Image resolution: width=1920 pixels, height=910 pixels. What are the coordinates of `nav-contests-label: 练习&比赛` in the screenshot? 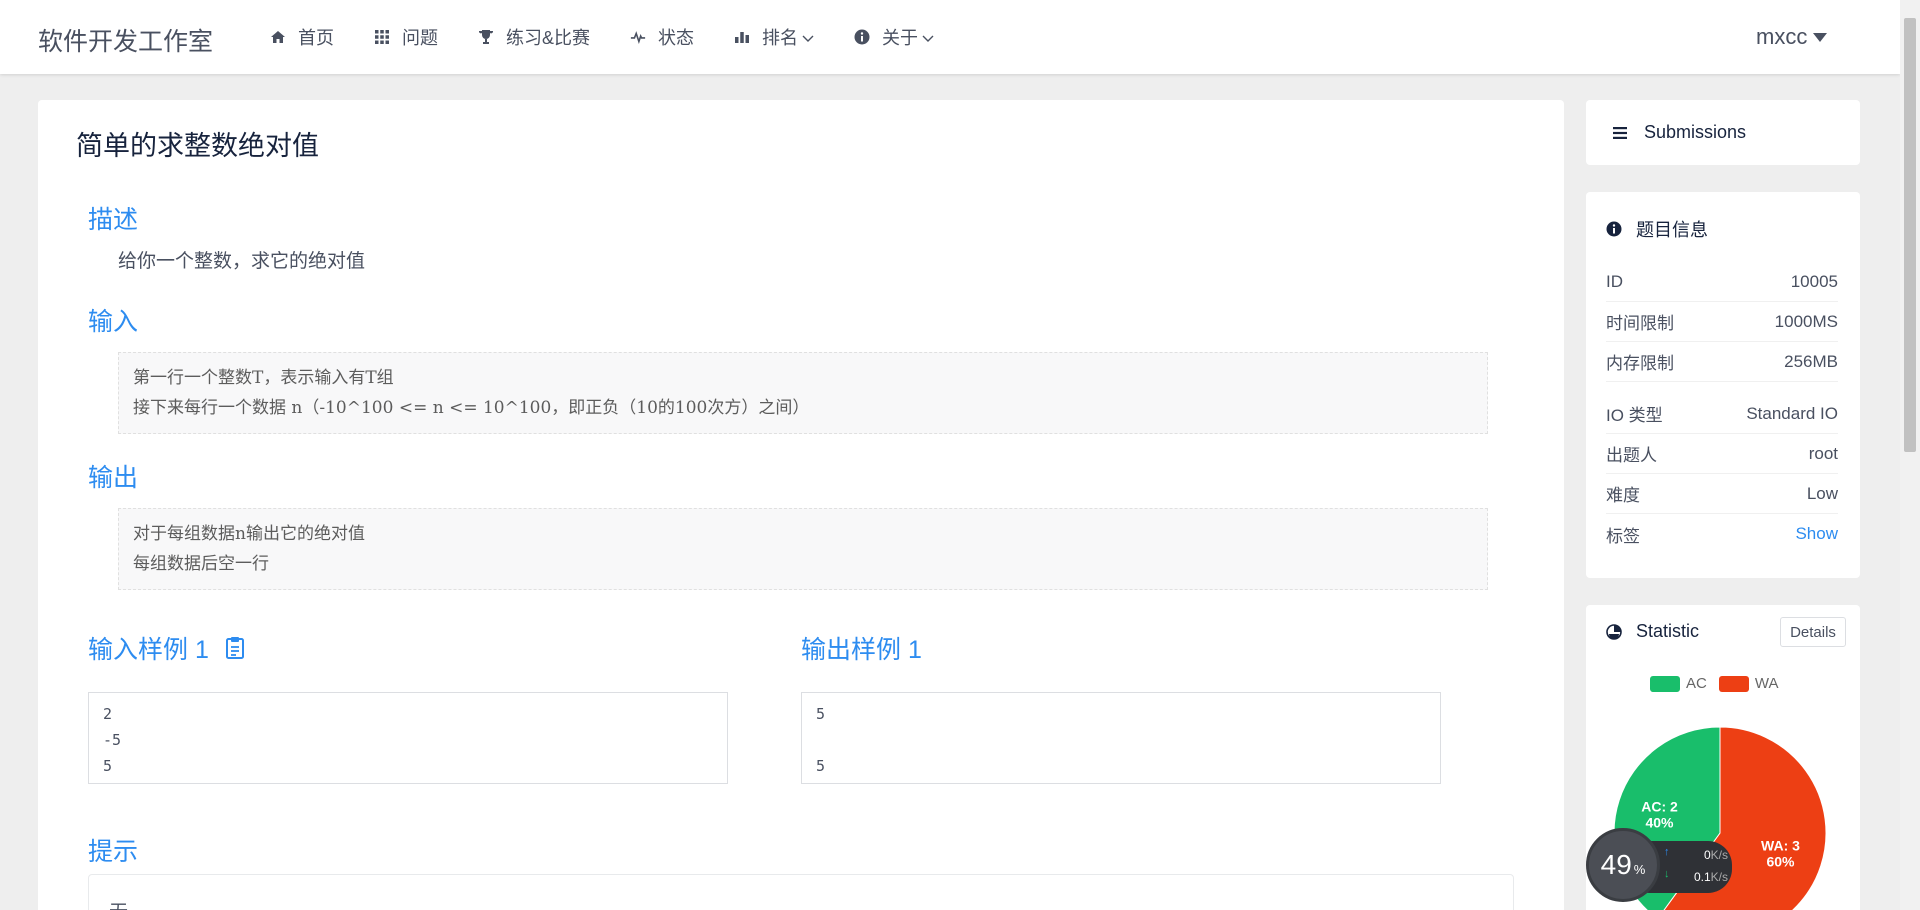 It's located at (548, 38).